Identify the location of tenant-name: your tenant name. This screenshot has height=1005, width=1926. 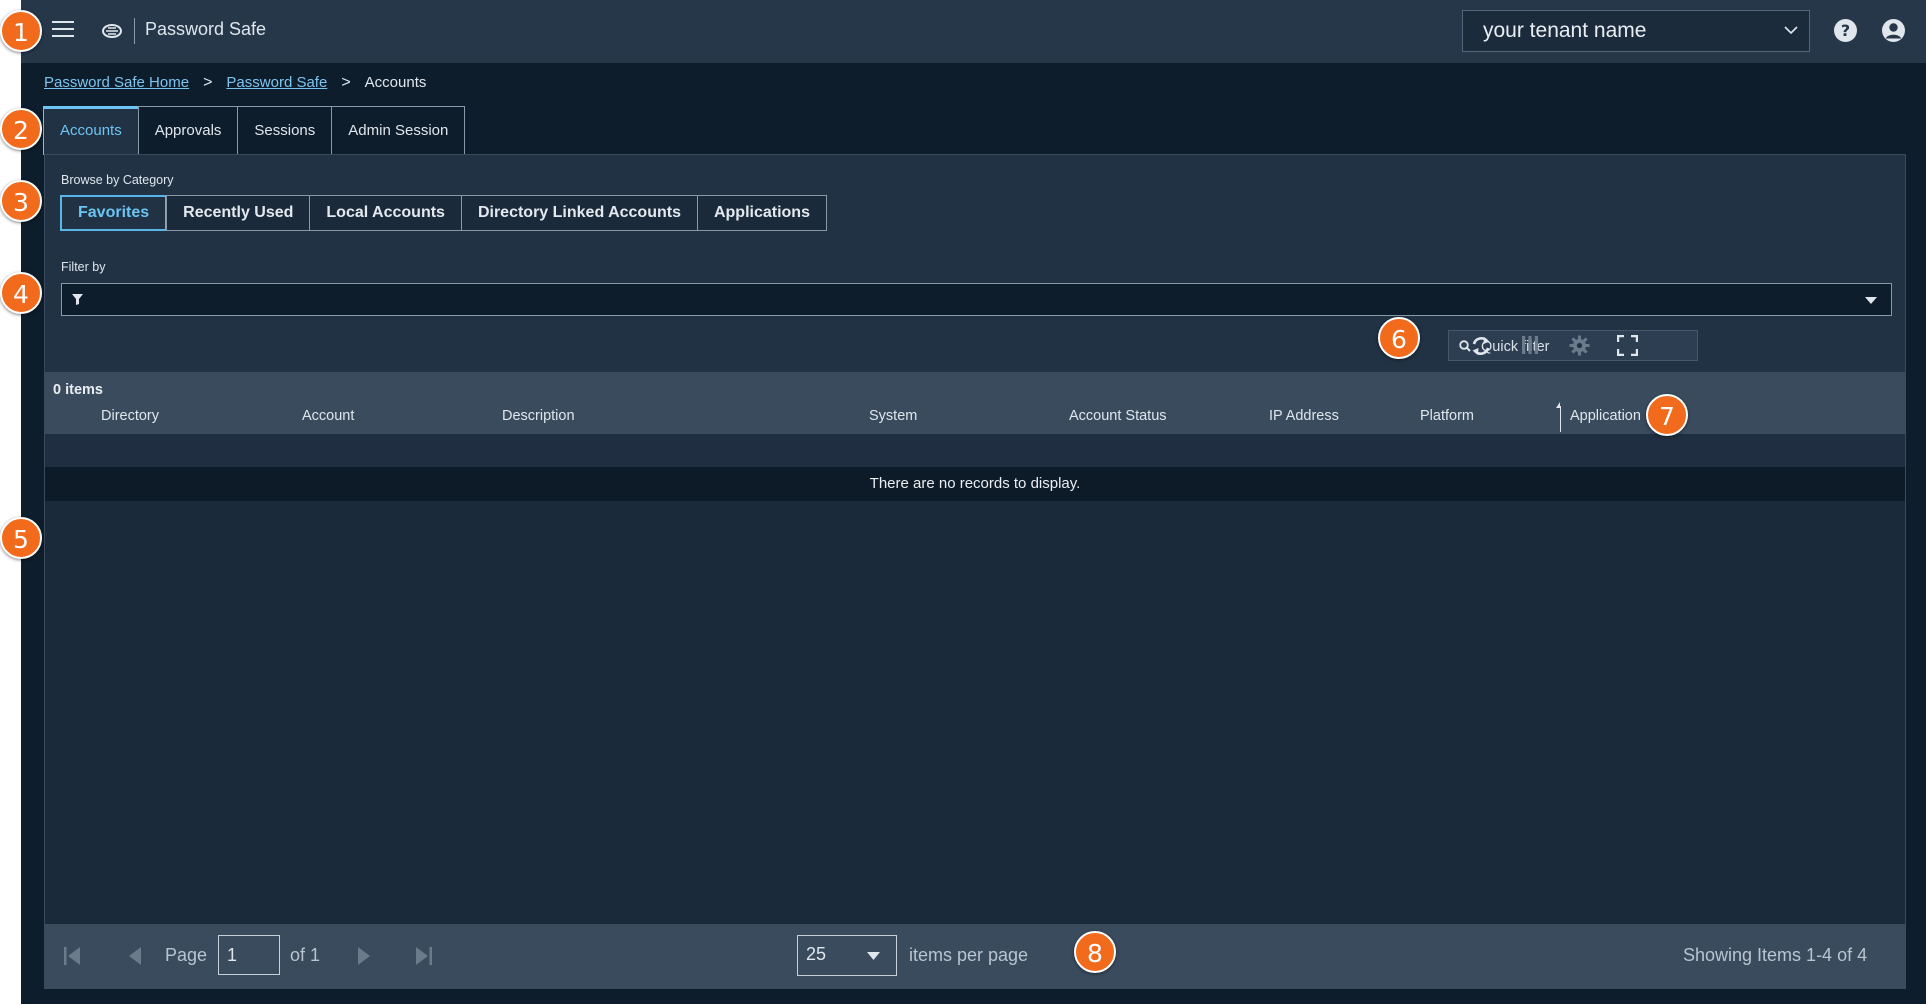
(1565, 30).